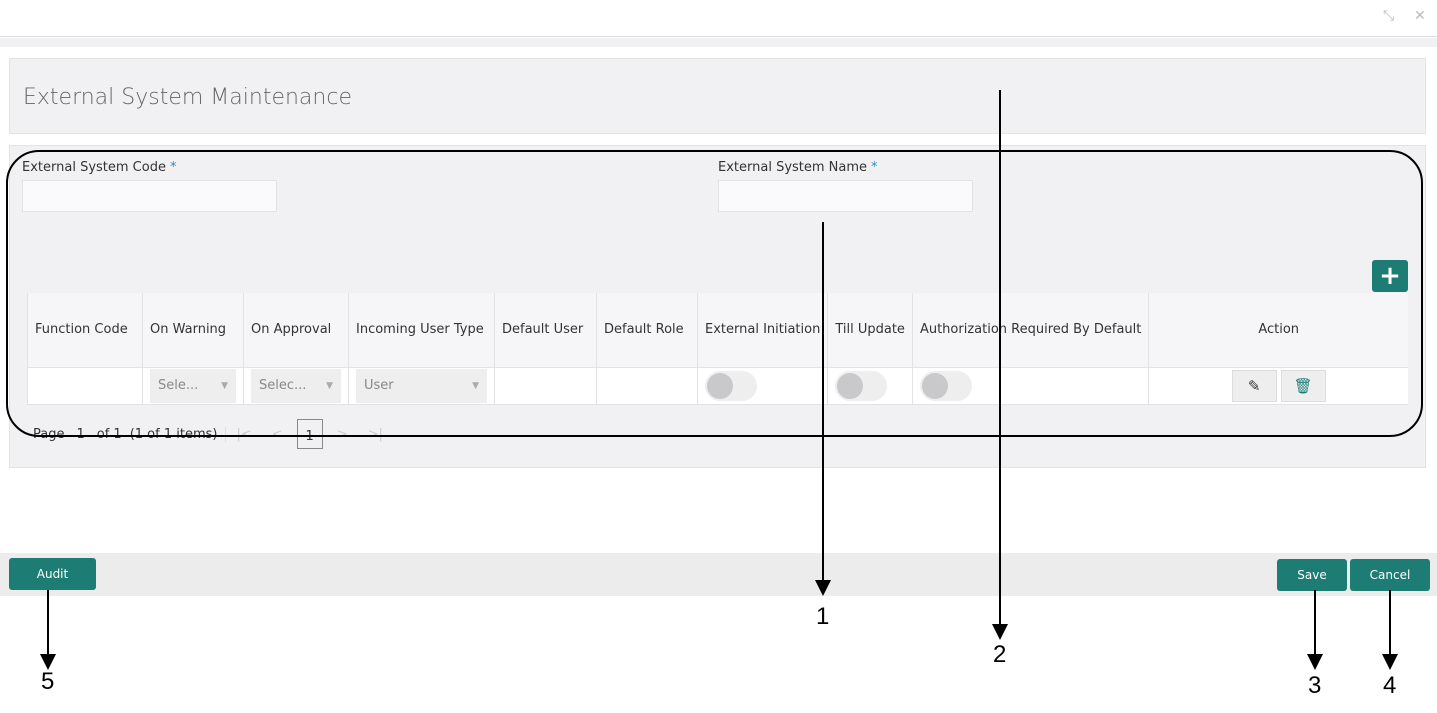 The width and height of the screenshot is (1437, 713). Describe the element at coordinates (1000, 654) in the screenshot. I see `callout-2: 2` at that location.